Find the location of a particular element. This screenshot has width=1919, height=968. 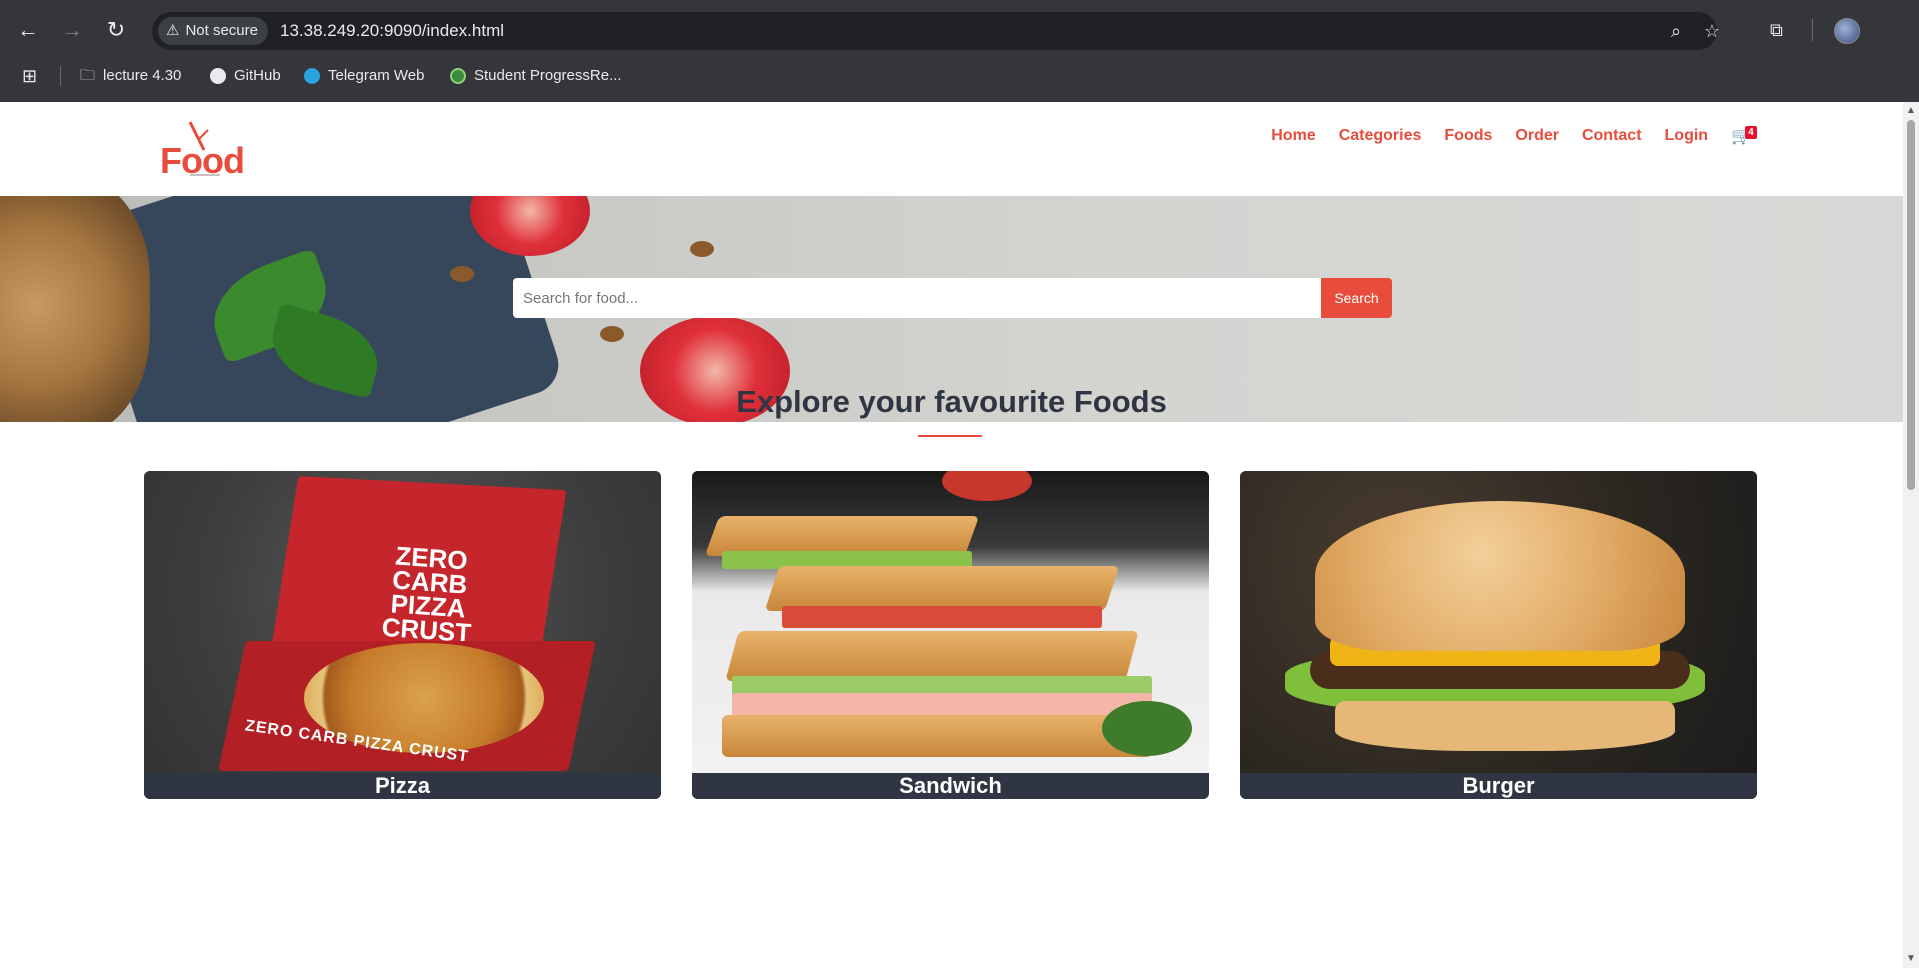

menu-foods: Foods is located at coordinates (1468, 136).